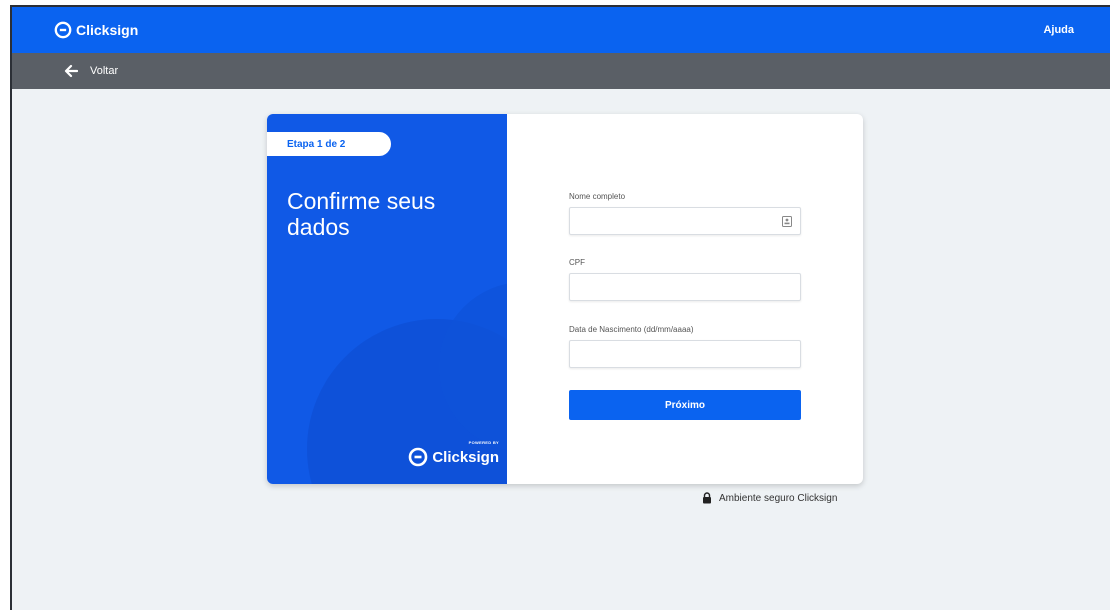 This screenshot has height=610, width=1110. What do you see at coordinates (685, 354) in the screenshot?
I see `birth-date-input` at bounding box center [685, 354].